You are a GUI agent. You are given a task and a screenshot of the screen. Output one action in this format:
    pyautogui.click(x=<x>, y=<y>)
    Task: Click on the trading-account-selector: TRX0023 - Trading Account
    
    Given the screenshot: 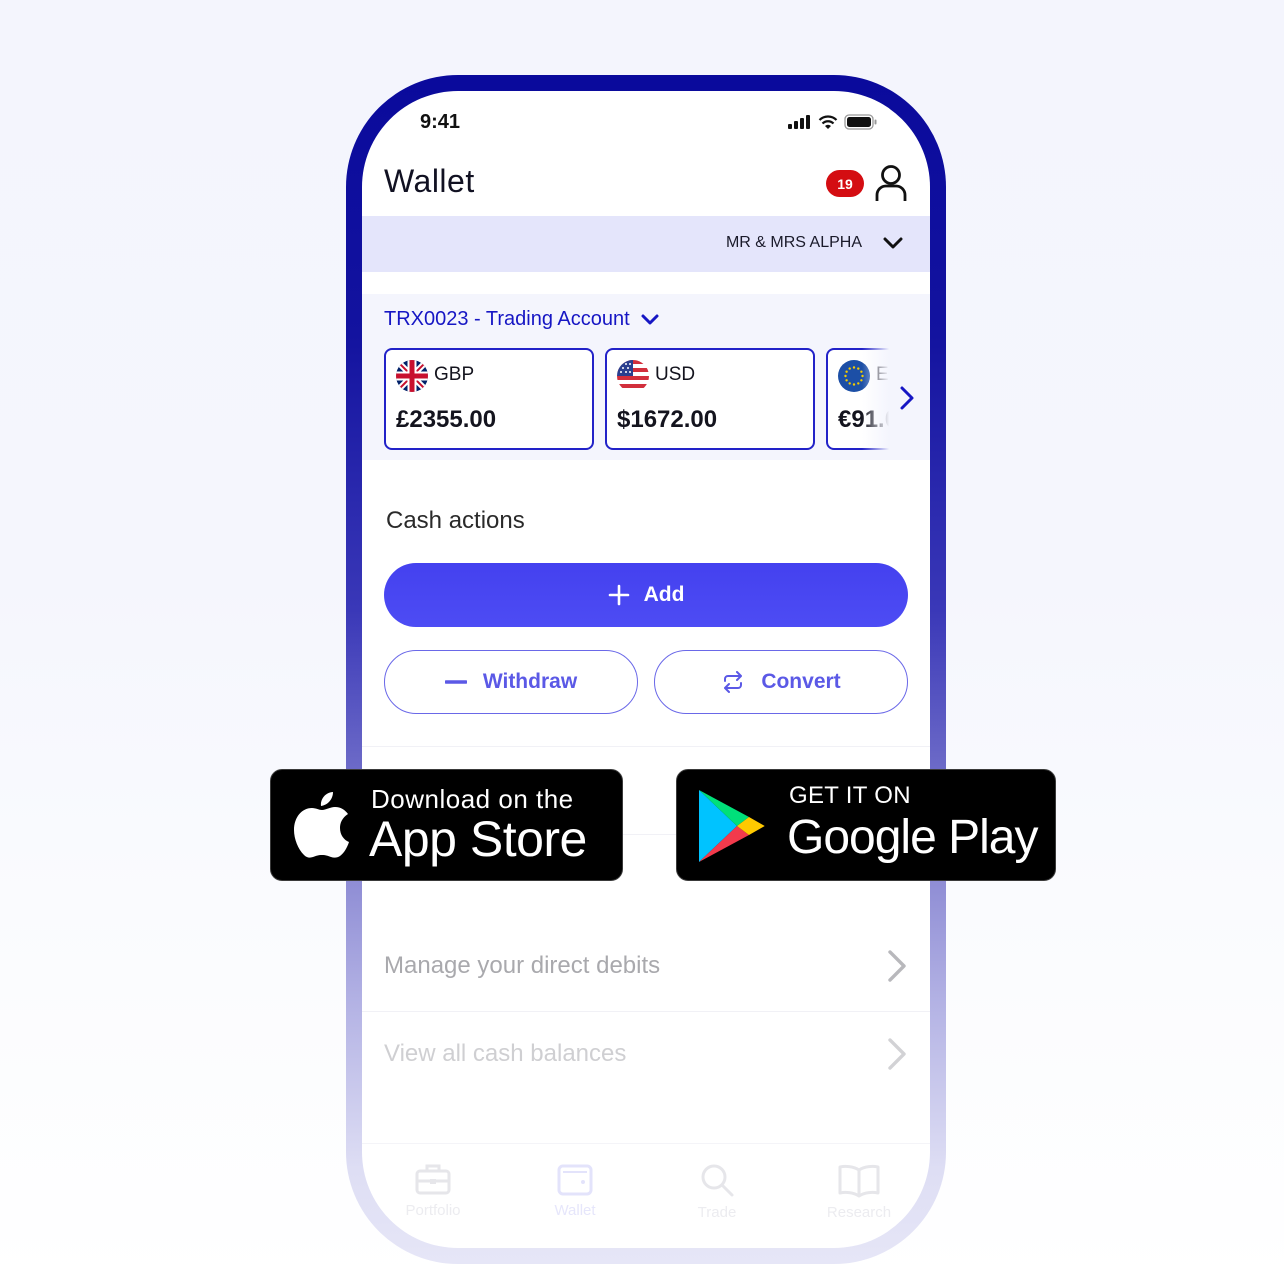 What is the action you would take?
    pyautogui.click(x=522, y=319)
    